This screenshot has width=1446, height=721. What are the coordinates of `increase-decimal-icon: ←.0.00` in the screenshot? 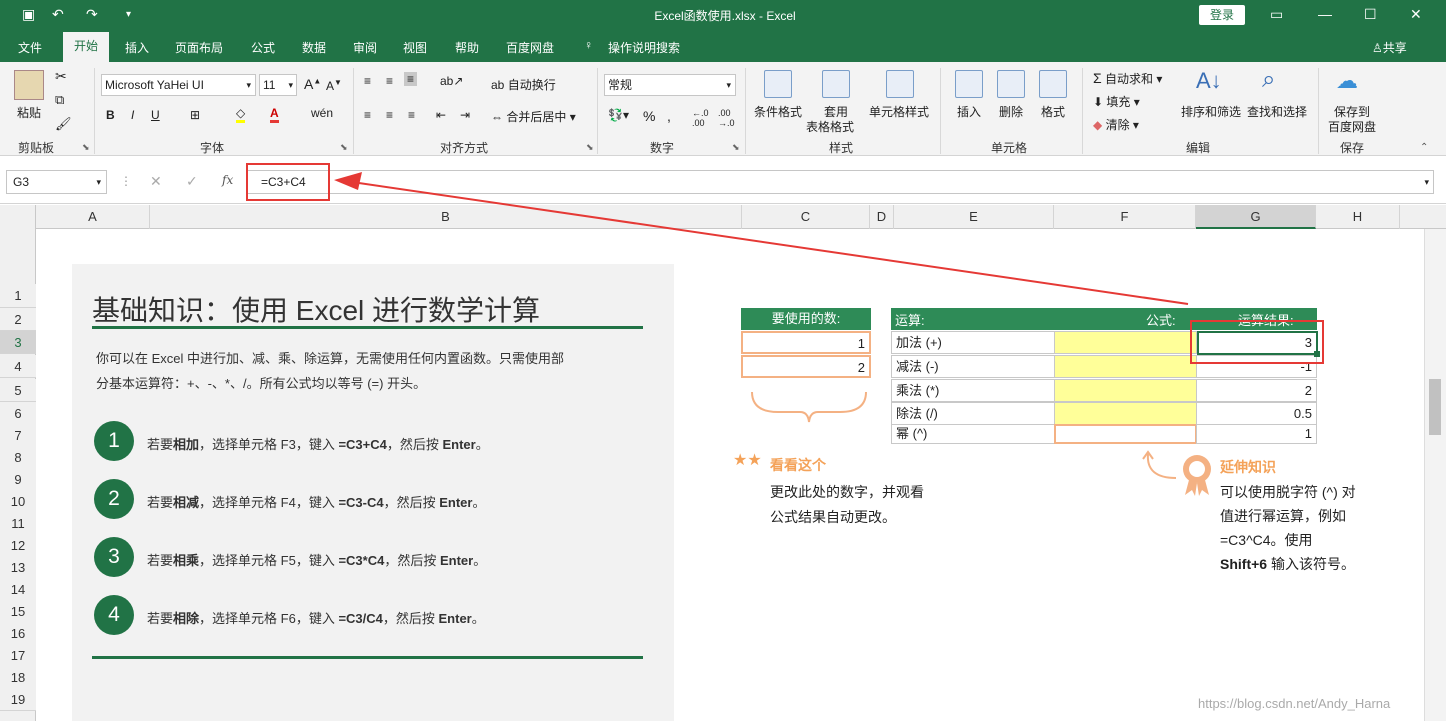 It's located at (700, 118).